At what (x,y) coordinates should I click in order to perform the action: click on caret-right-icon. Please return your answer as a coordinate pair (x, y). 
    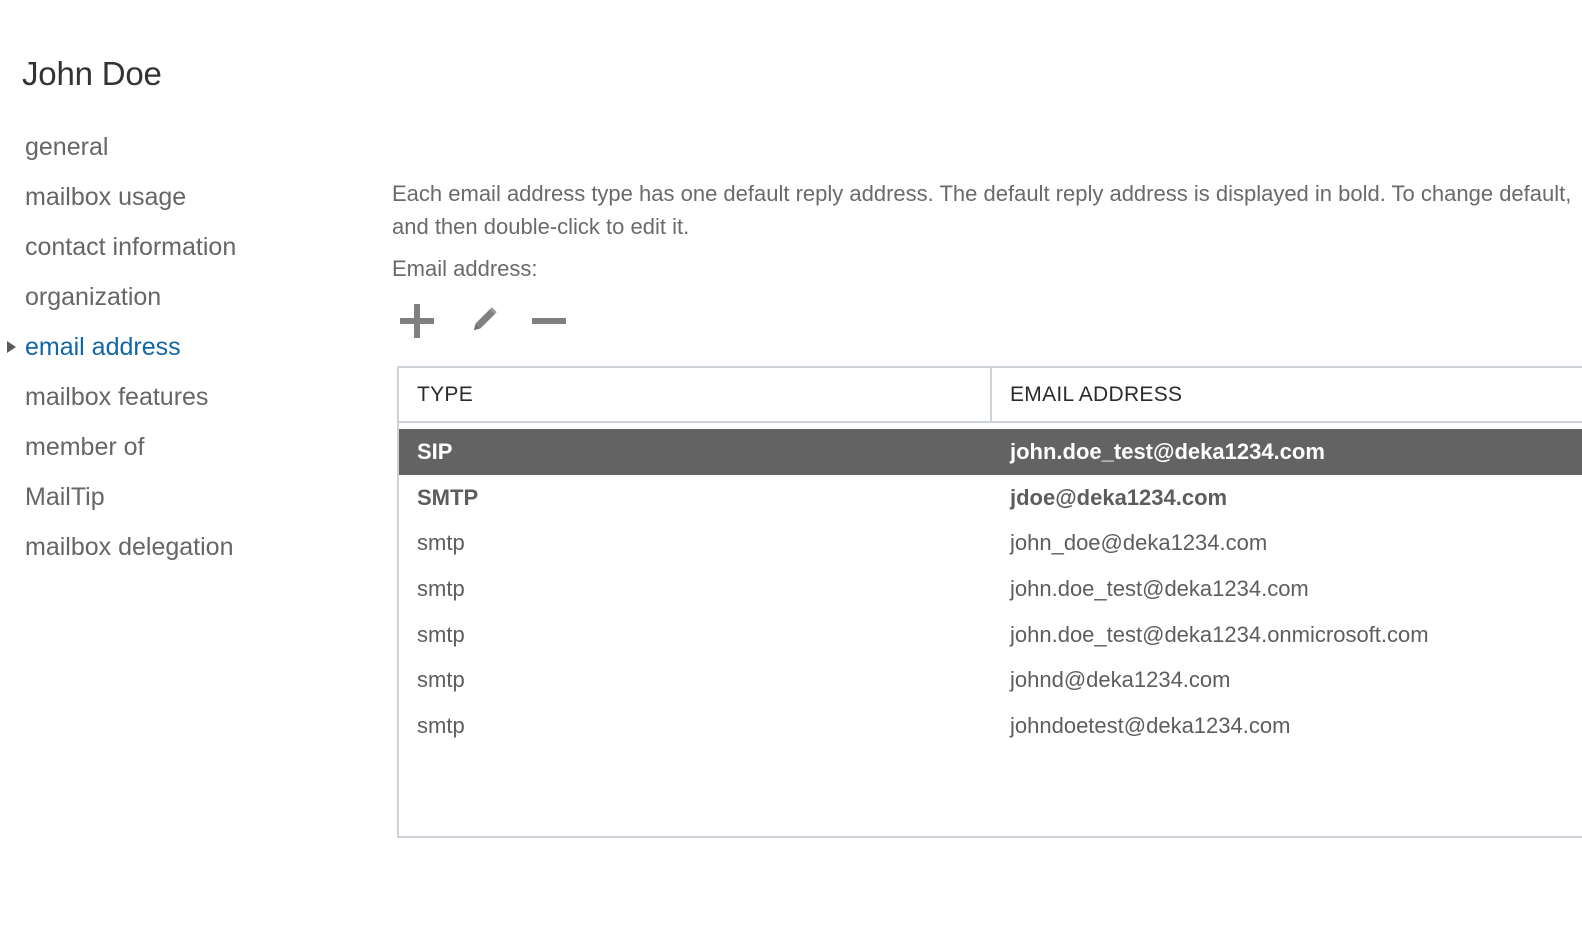
    Looking at the image, I should click on (11, 347).